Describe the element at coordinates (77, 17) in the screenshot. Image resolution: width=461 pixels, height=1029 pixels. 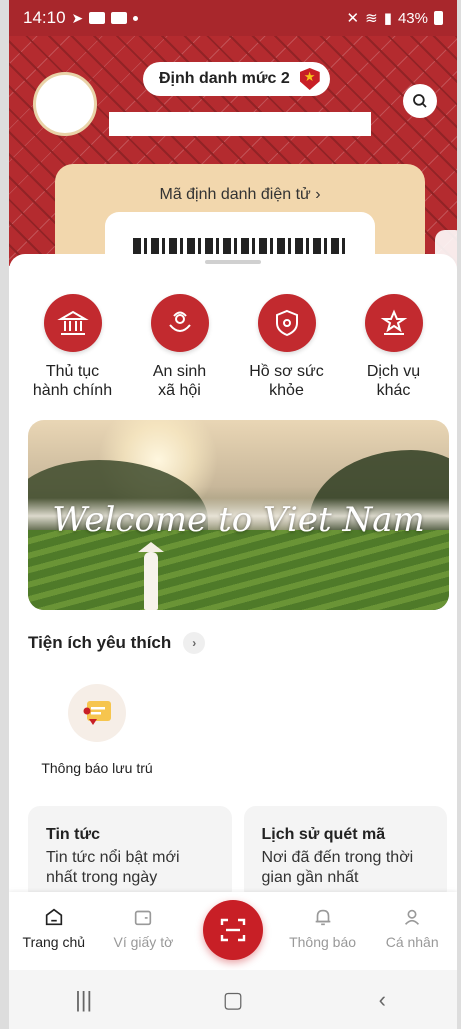
I see `navigation-arrow-icon: ➤` at that location.